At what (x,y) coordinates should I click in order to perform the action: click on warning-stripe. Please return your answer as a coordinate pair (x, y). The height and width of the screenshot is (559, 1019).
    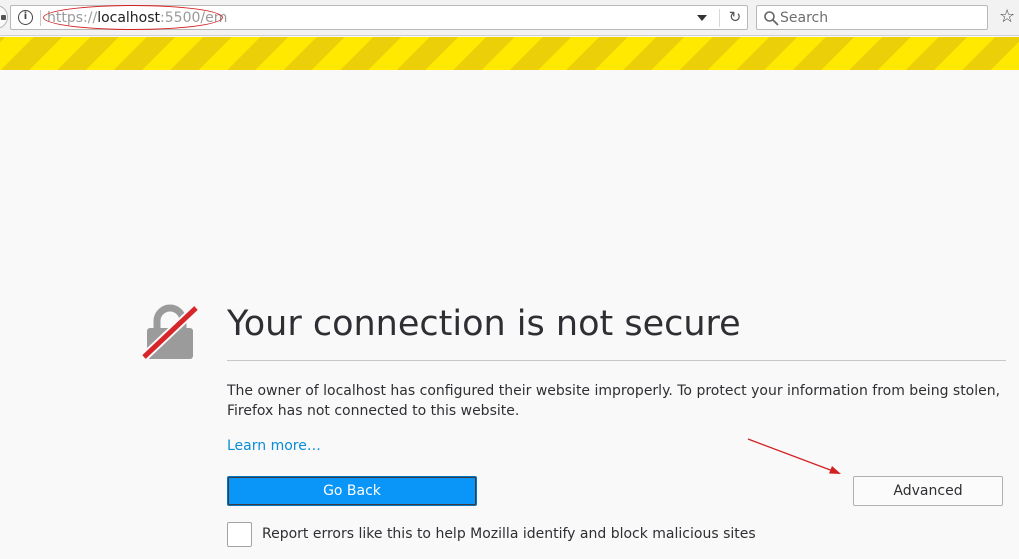
    Looking at the image, I should click on (509, 53).